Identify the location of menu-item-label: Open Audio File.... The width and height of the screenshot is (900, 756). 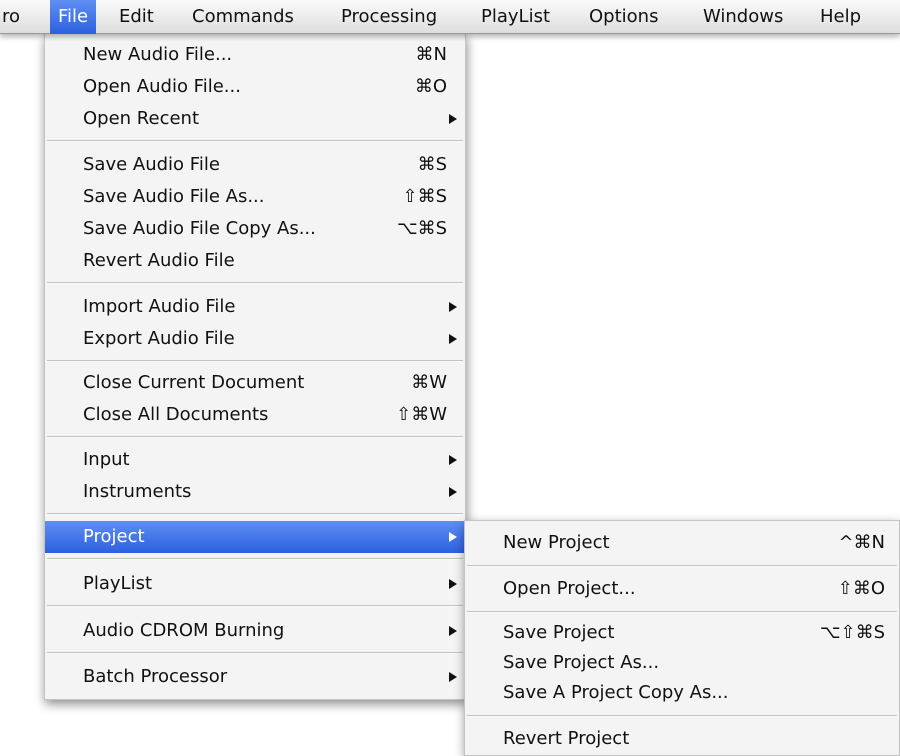
(162, 86).